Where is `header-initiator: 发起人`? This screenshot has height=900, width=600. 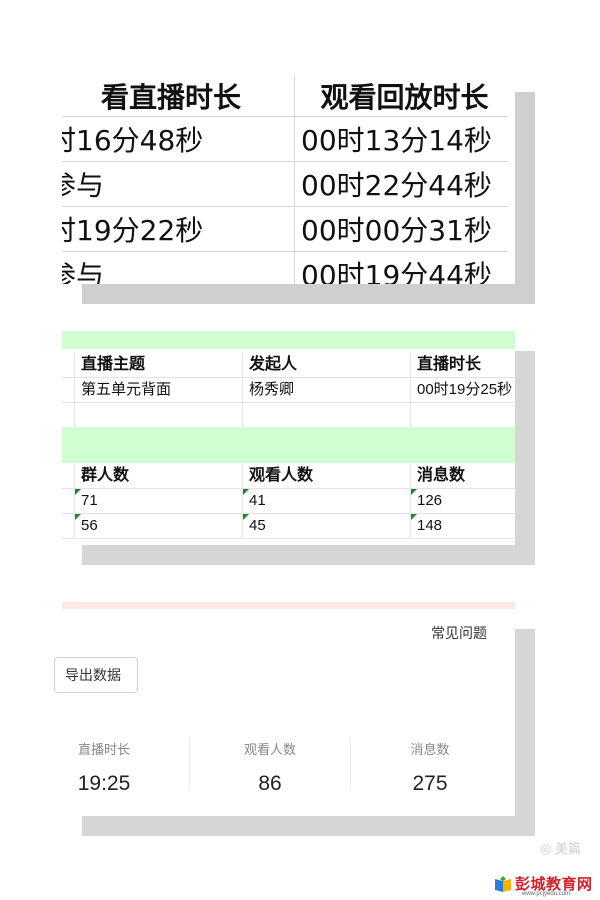
header-initiator: 发起人 is located at coordinates (326, 365).